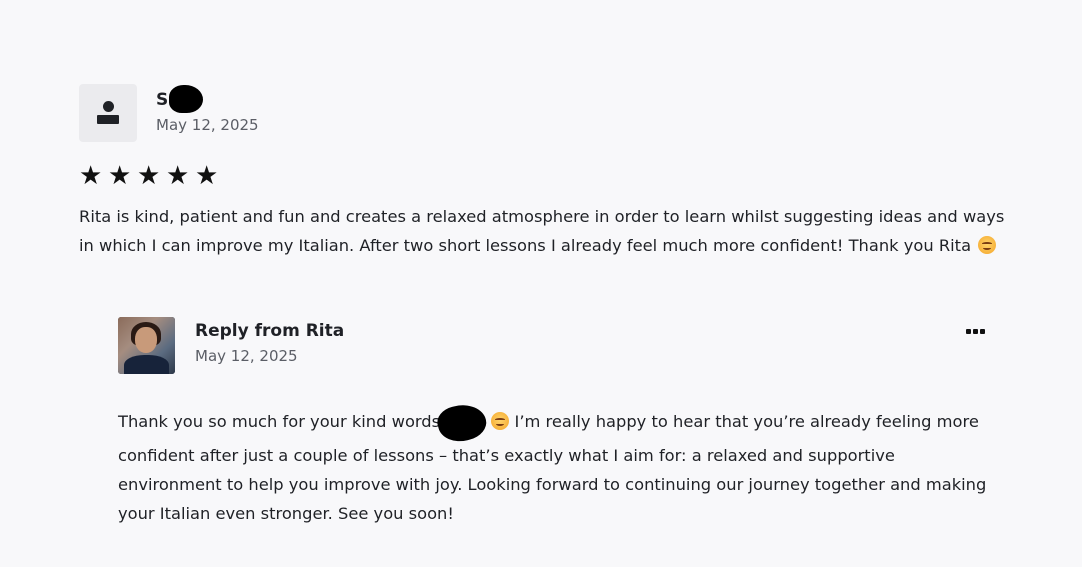 Image resolution: width=1082 pixels, height=567 pixels. Describe the element at coordinates (269, 343) in the screenshot. I see `reply-meta: Reply from Rita May 12, 2025` at that location.